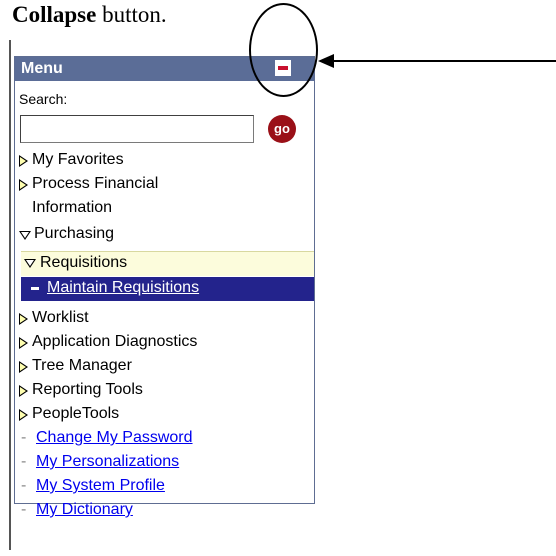 The image size is (556, 556). What do you see at coordinates (72, 207) in the screenshot?
I see `menu-item-label-line2: Information` at bounding box center [72, 207].